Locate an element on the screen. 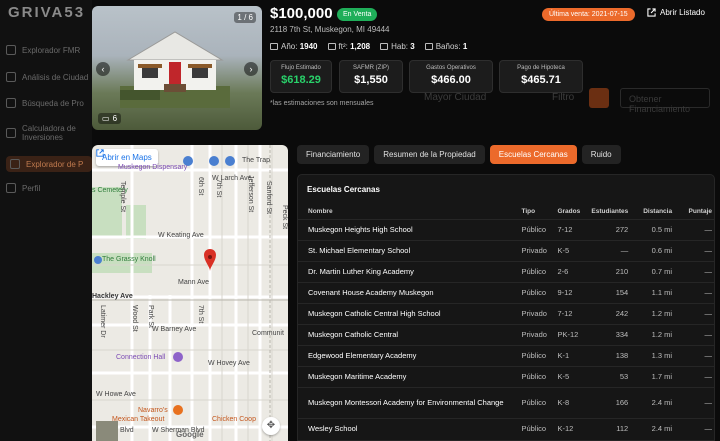  photo-prev-button: ‹ is located at coordinates (103, 69).